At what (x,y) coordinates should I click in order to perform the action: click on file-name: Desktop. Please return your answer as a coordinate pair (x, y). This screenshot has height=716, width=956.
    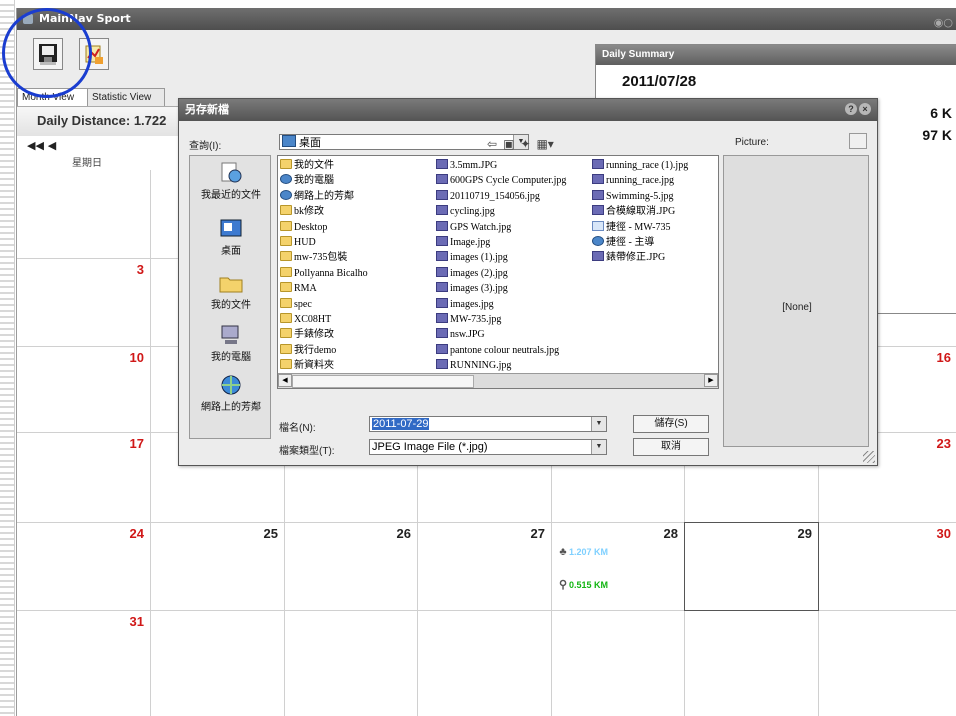
    Looking at the image, I should click on (311, 227).